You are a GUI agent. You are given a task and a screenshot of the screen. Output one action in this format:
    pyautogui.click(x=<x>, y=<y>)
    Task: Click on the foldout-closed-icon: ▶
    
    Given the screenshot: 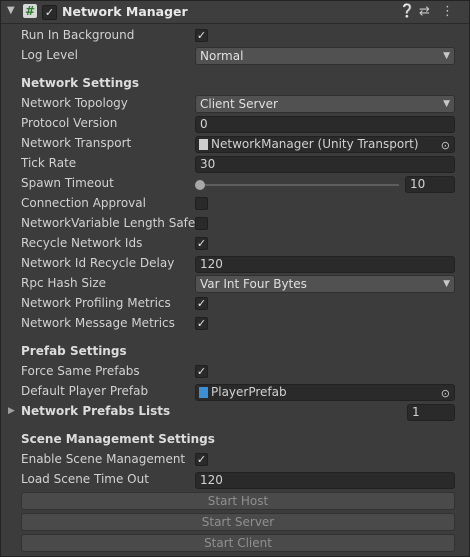 What is the action you would take?
    pyautogui.click(x=11, y=411)
    